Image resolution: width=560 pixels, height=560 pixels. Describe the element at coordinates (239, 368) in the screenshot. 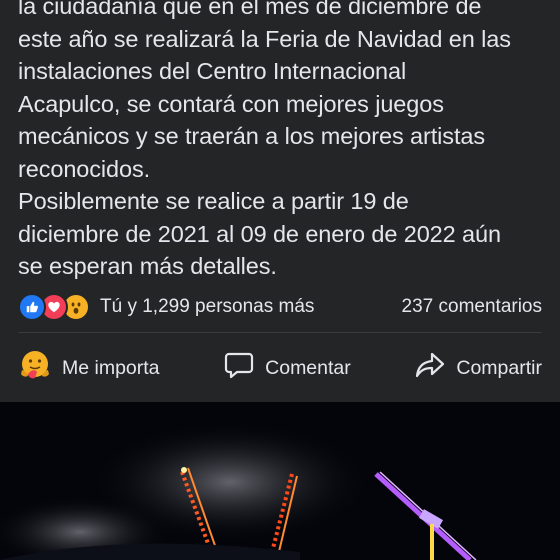

I see `comment-icon` at that location.